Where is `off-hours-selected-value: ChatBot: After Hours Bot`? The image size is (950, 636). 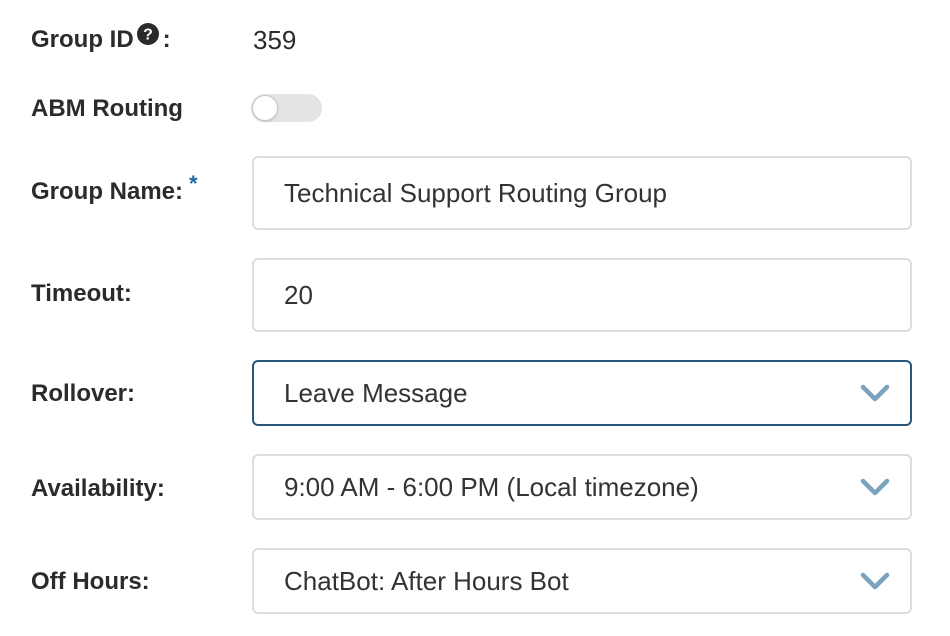
off-hours-selected-value: ChatBot: After Hours Bot is located at coordinates (426, 580).